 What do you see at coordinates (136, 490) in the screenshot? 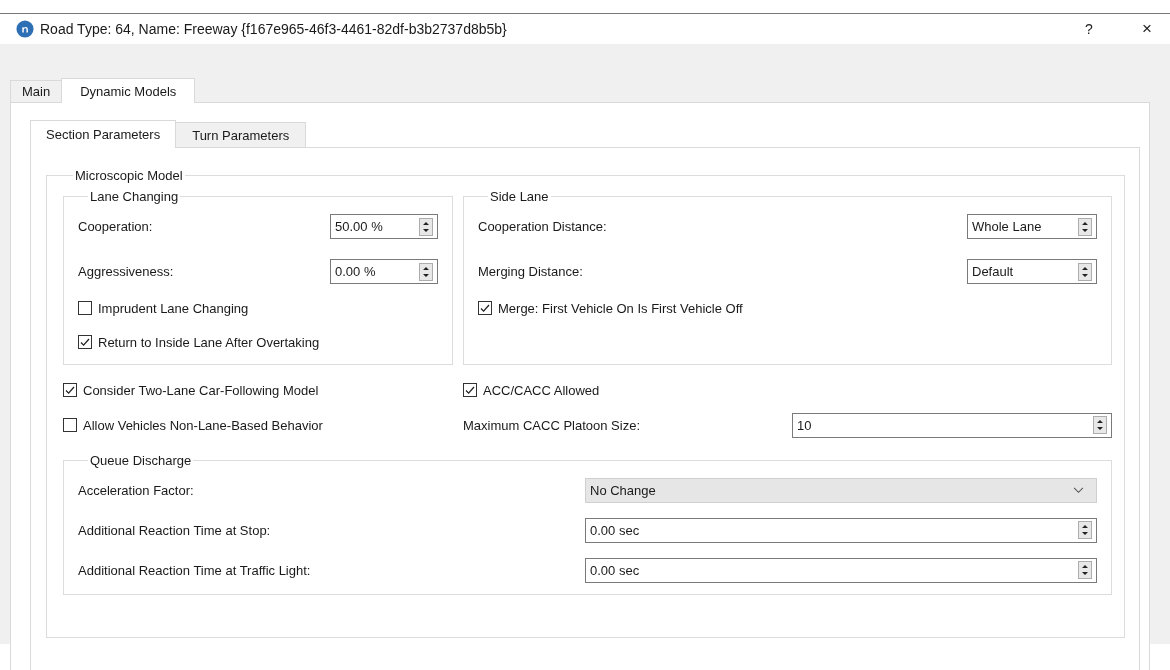
I see `field-label: Acceleration Factor:` at bounding box center [136, 490].